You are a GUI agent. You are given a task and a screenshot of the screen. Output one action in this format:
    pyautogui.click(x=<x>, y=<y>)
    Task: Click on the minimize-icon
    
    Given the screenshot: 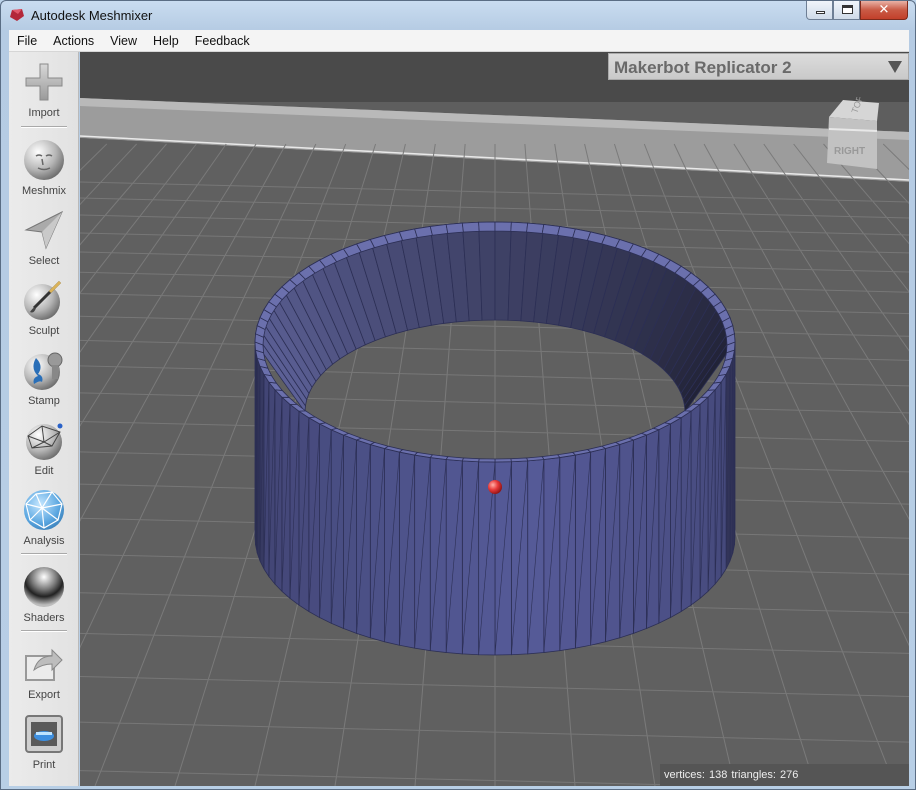 What is the action you would take?
    pyautogui.click(x=820, y=12)
    